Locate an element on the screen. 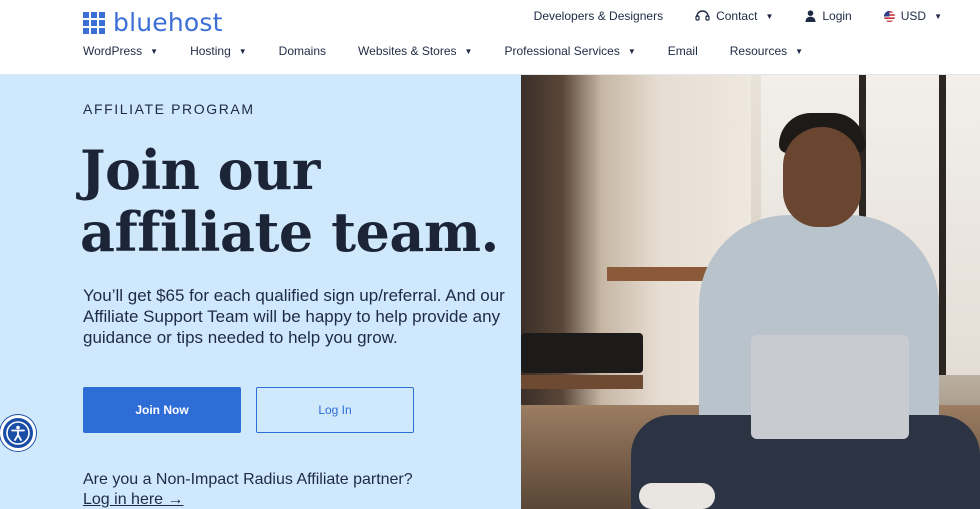  nav-item-resources: Resources ▼ is located at coordinates (766, 51).